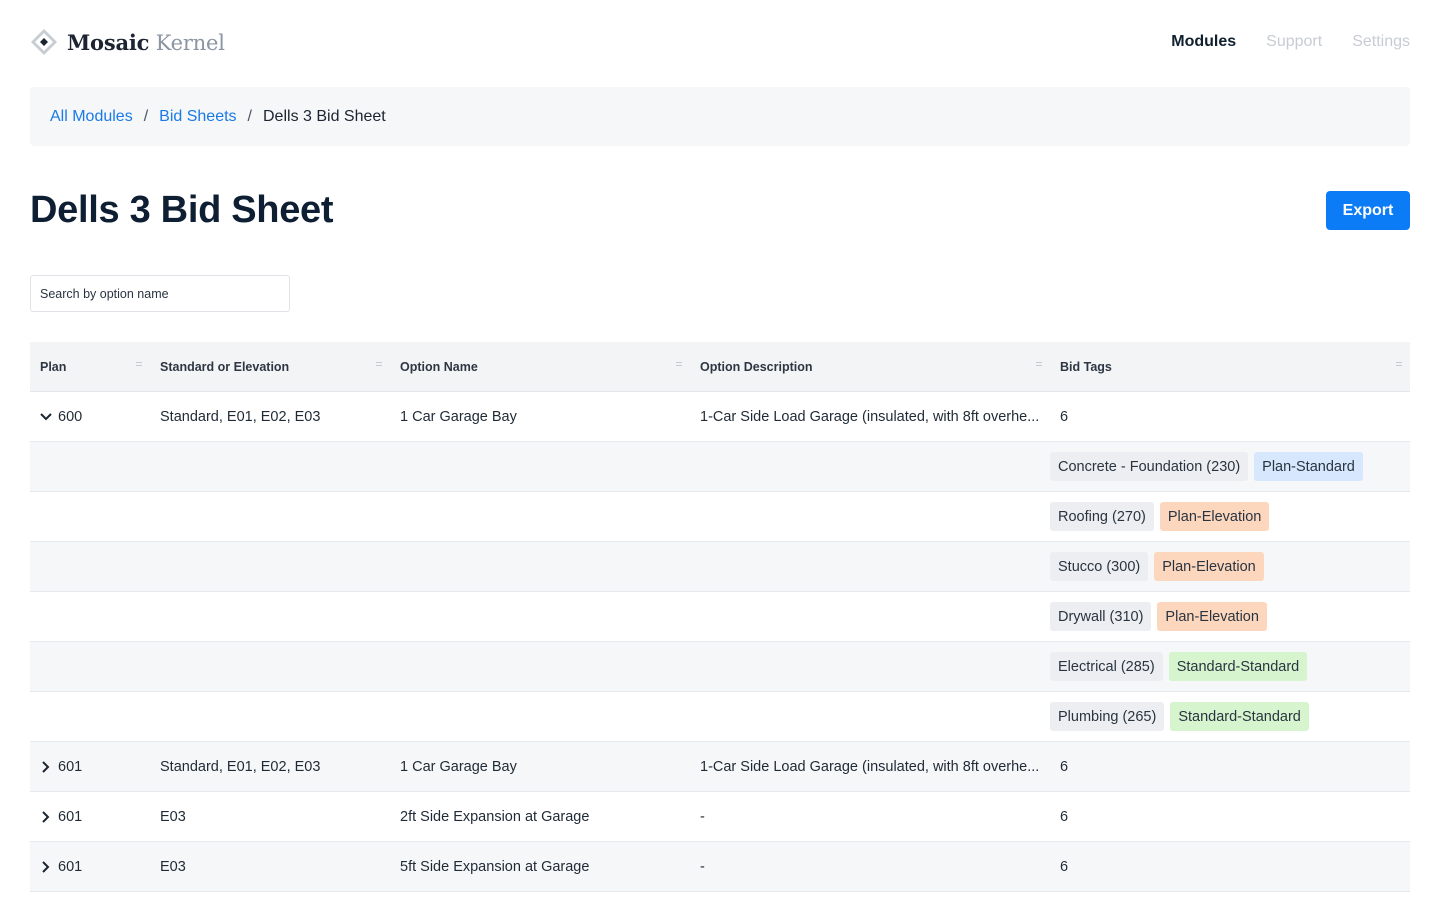 The width and height of the screenshot is (1440, 900). I want to click on breadcrumb-current: Dells 3 Bid Sheet, so click(324, 116).